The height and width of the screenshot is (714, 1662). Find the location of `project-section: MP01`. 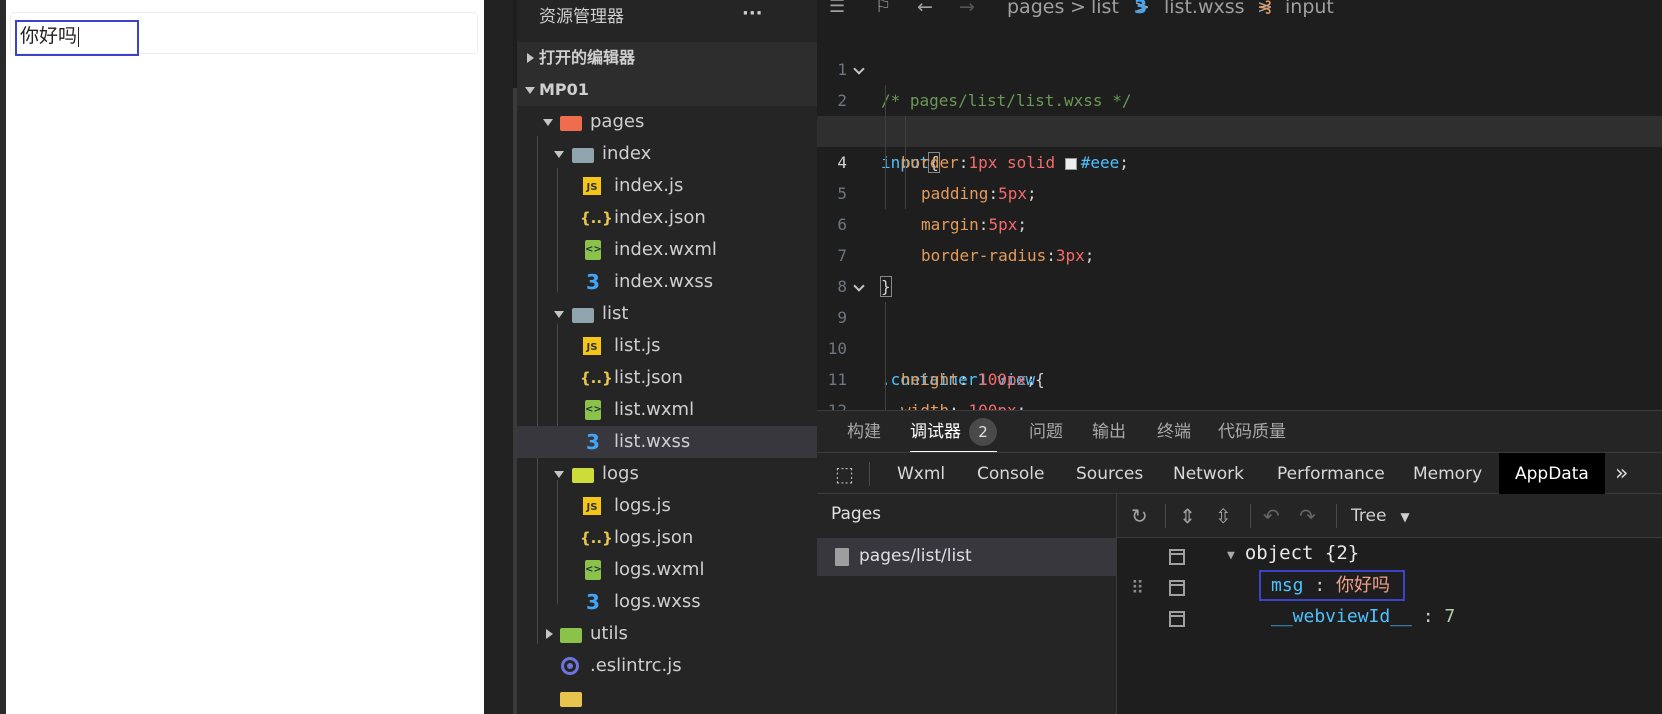

project-section: MP01 is located at coordinates (667, 90).